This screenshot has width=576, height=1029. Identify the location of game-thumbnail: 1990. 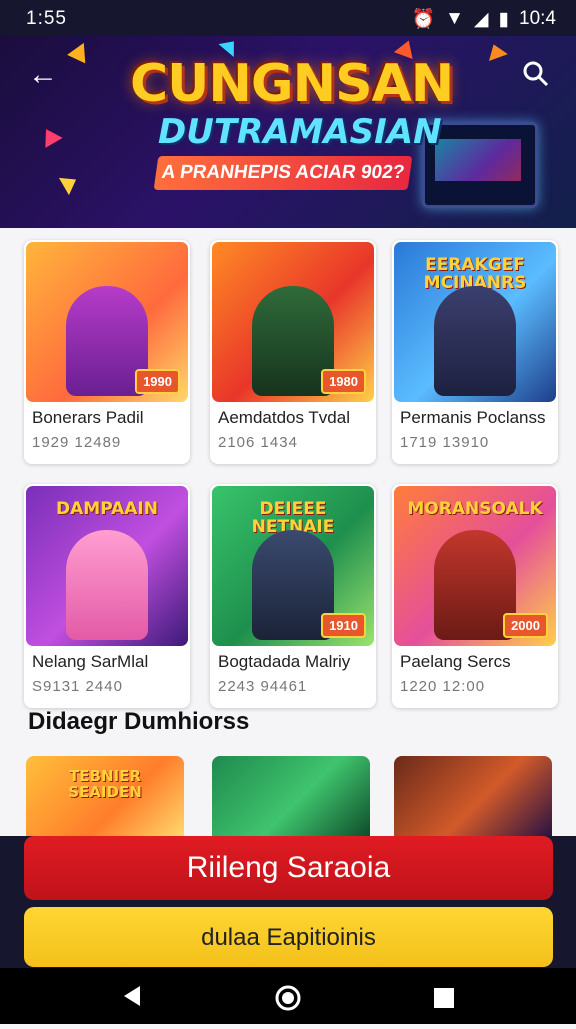
(107, 322).